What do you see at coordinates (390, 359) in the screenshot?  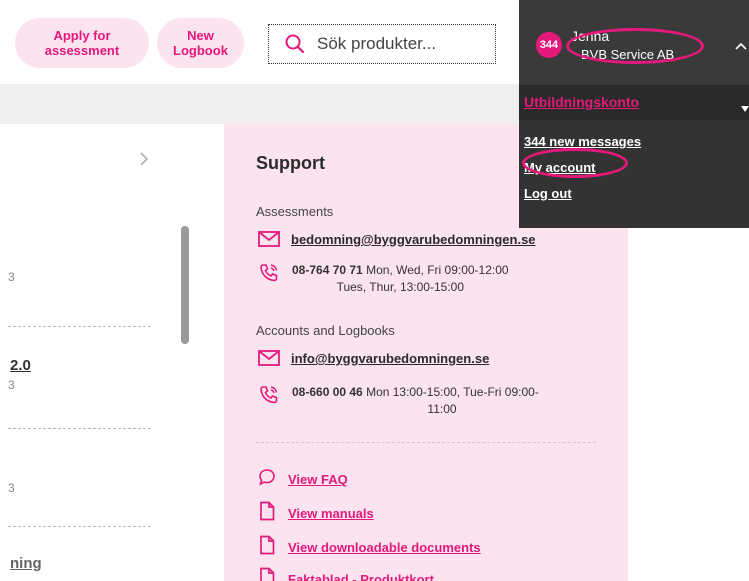 I see `accounts-email-link: info@byggvarubedomningen.se` at bounding box center [390, 359].